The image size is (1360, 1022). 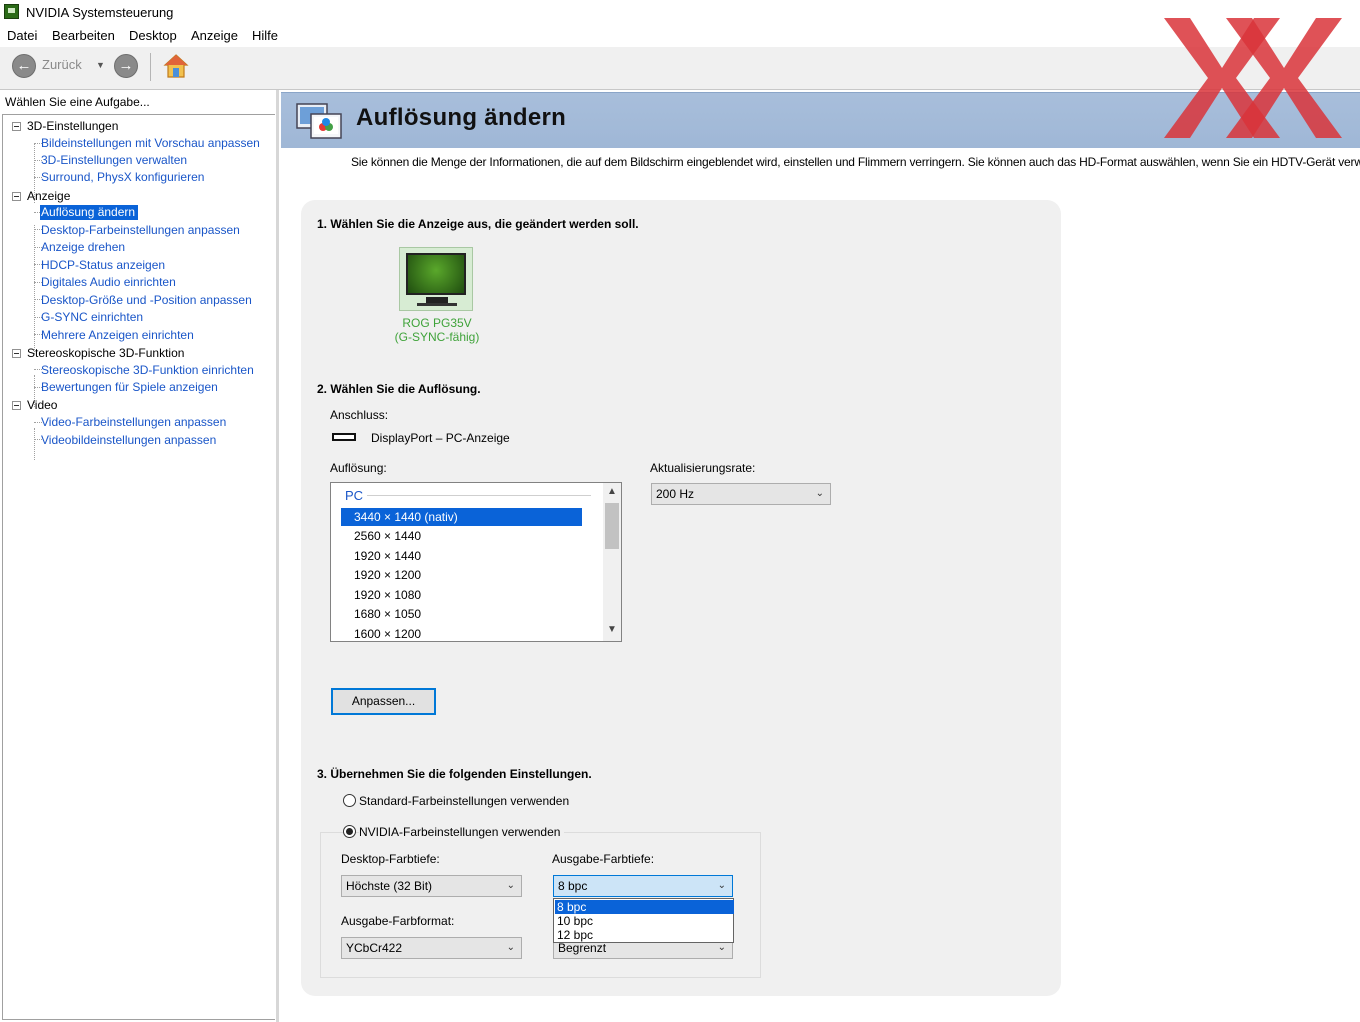 I want to click on resolution-label: Auflösung:, so click(x=358, y=468).